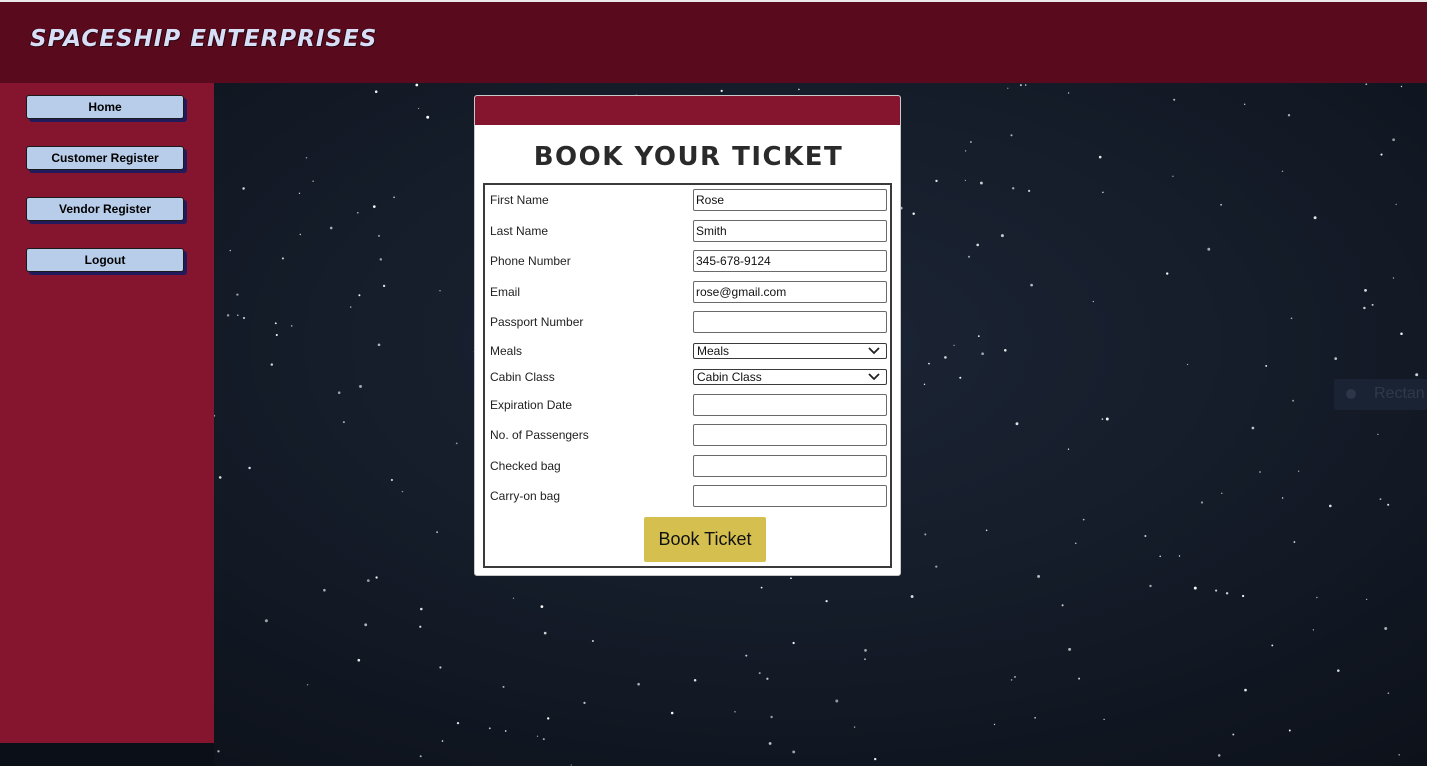 Image resolution: width=1429 pixels, height=766 pixels. What do you see at coordinates (525, 466) in the screenshot?
I see `checked-bag-label: Checked bag` at bounding box center [525, 466].